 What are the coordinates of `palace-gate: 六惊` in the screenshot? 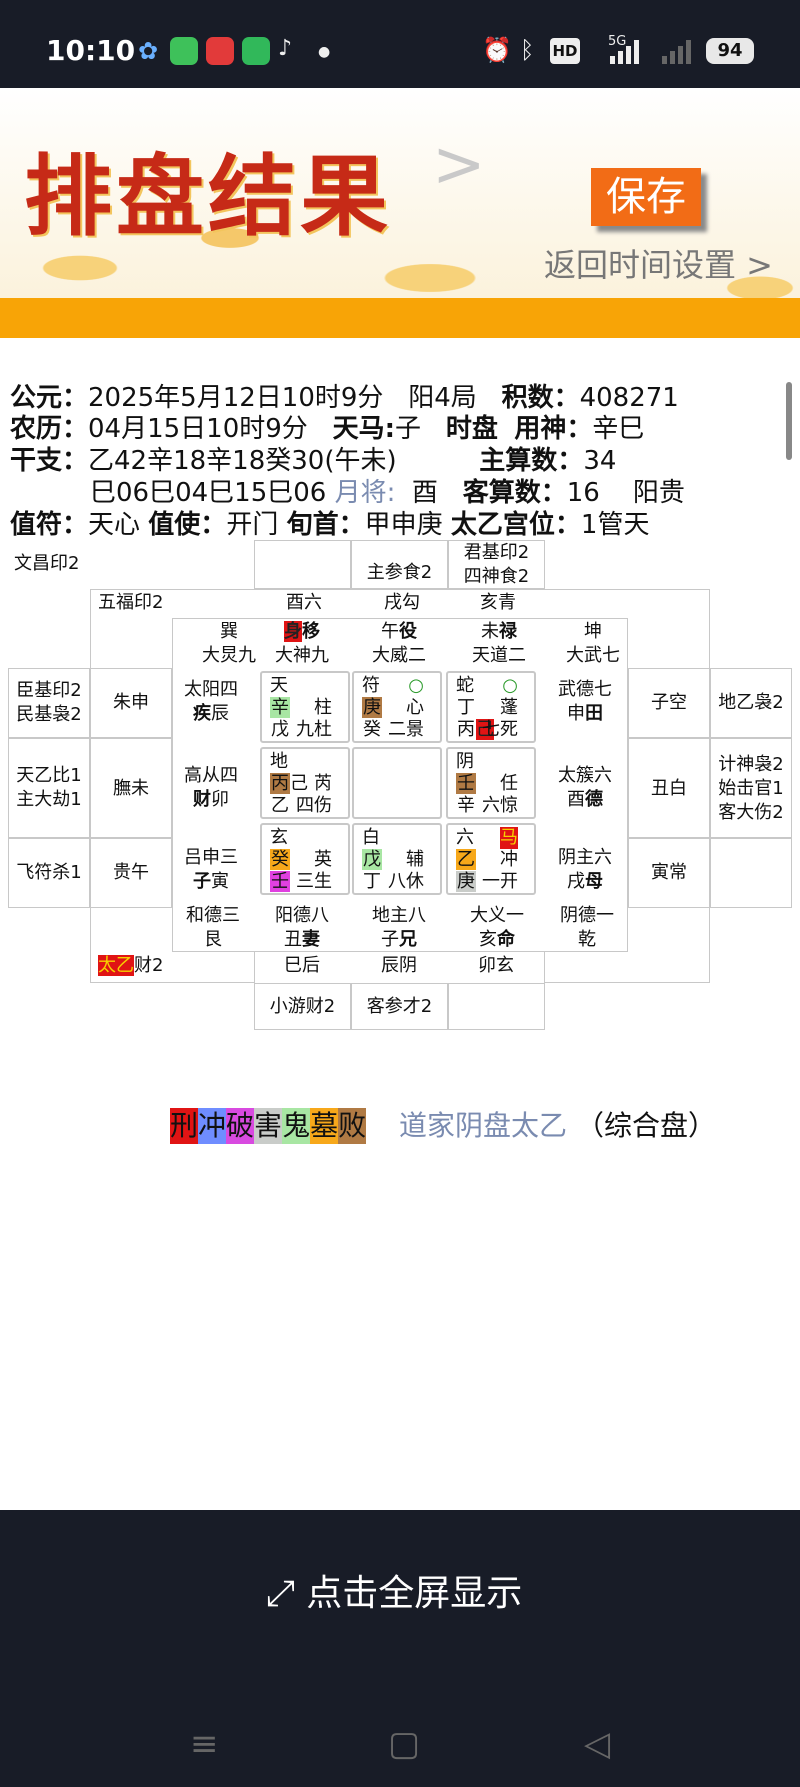 It's located at (500, 805).